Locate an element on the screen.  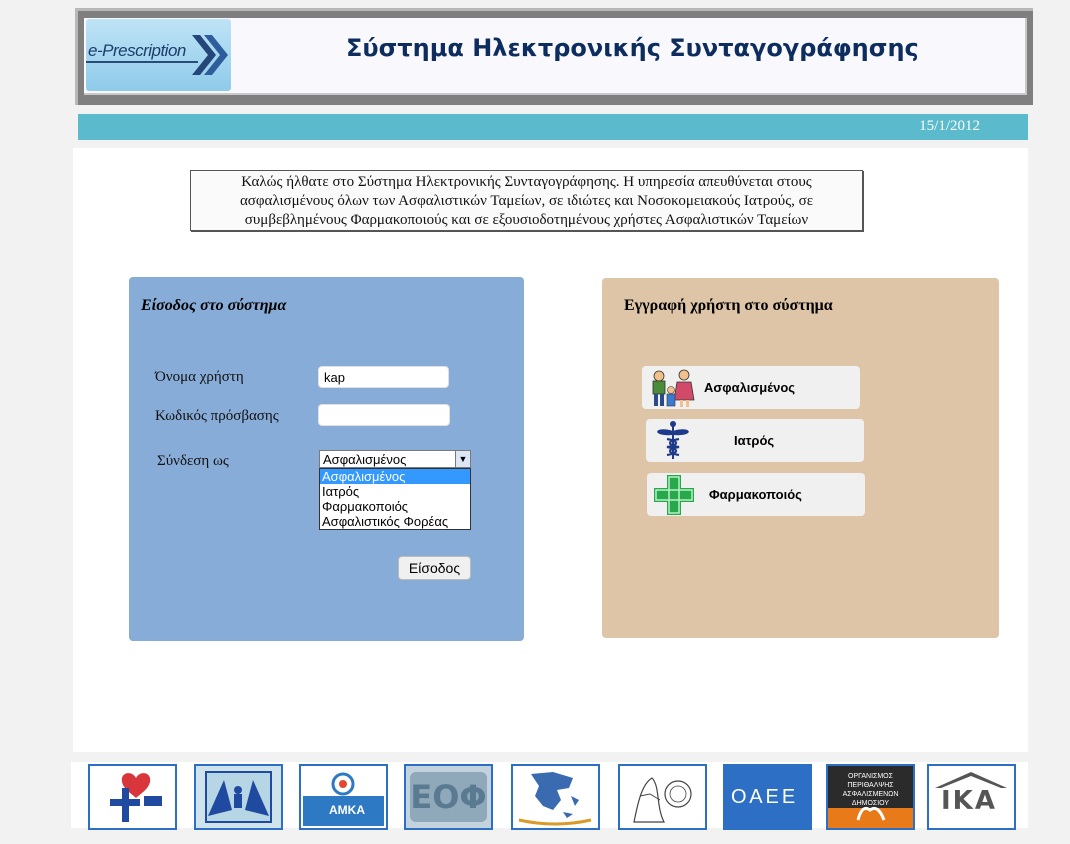
password-input is located at coordinates (384, 415).